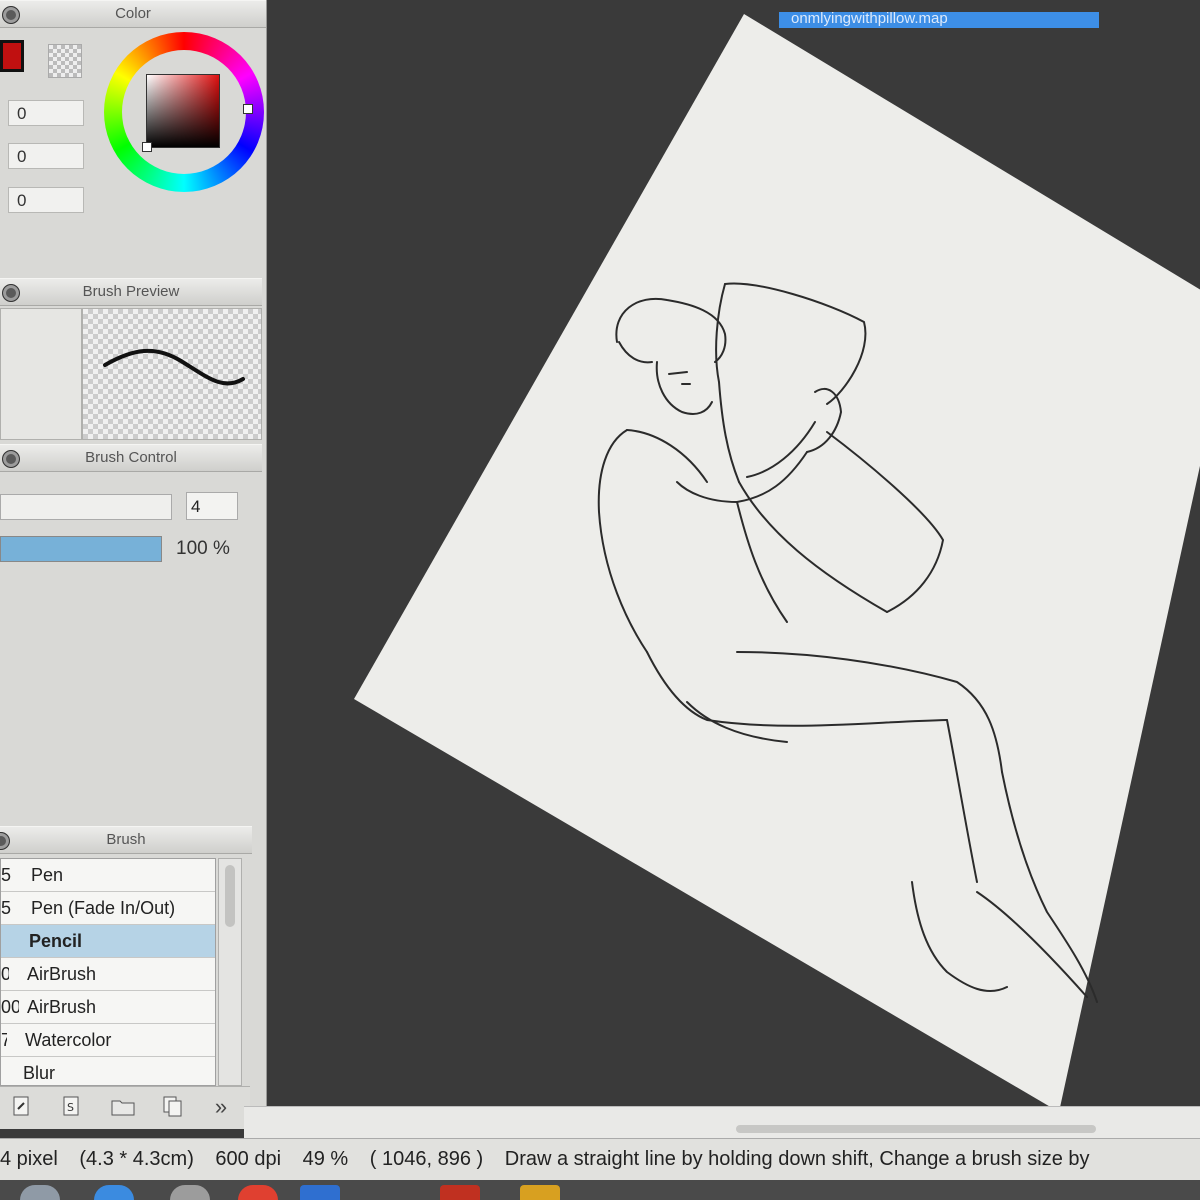 This screenshot has width=1200, height=1200. What do you see at coordinates (190, 1192) in the screenshot?
I see `app-dock-icon` at bounding box center [190, 1192].